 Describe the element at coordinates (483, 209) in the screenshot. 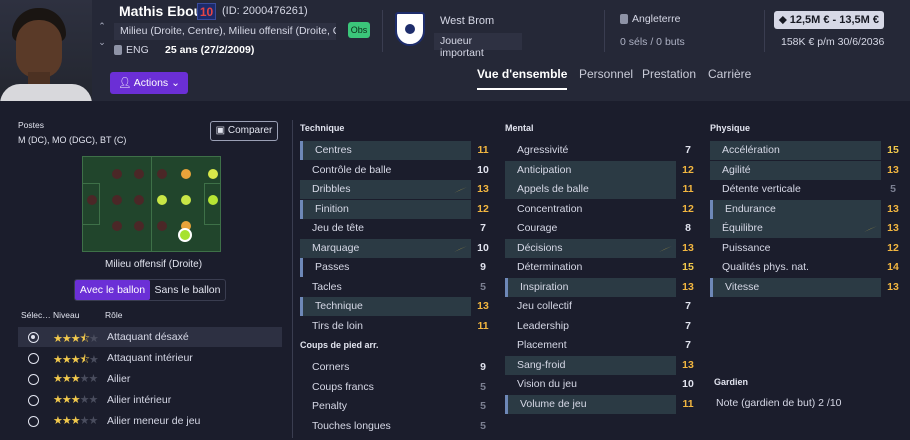

I see `attribute-value: 12` at that location.